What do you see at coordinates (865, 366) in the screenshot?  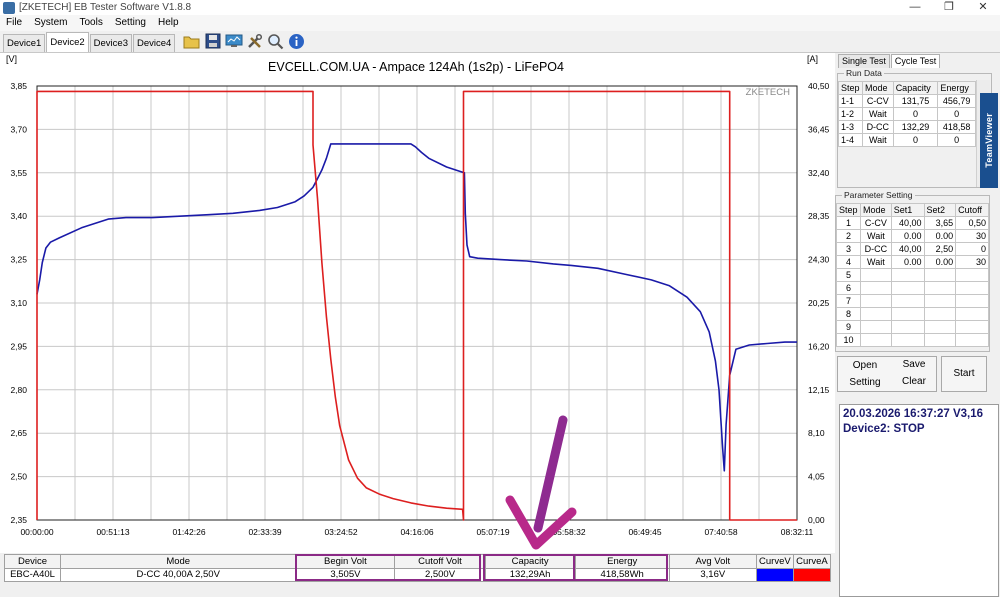 I see `open-button: Open` at bounding box center [865, 366].